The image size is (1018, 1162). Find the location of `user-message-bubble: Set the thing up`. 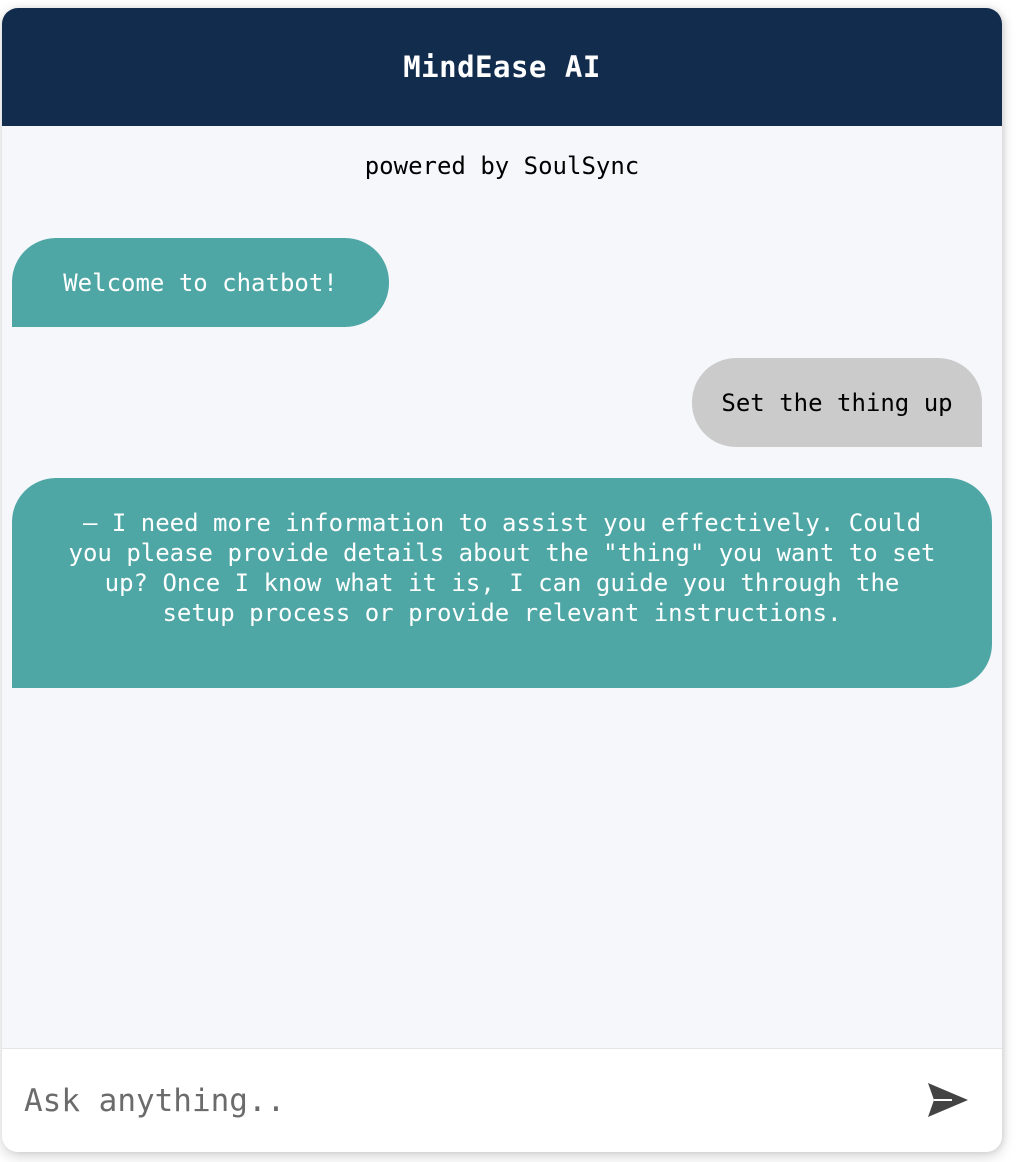

user-message-bubble: Set the thing up is located at coordinates (837, 402).